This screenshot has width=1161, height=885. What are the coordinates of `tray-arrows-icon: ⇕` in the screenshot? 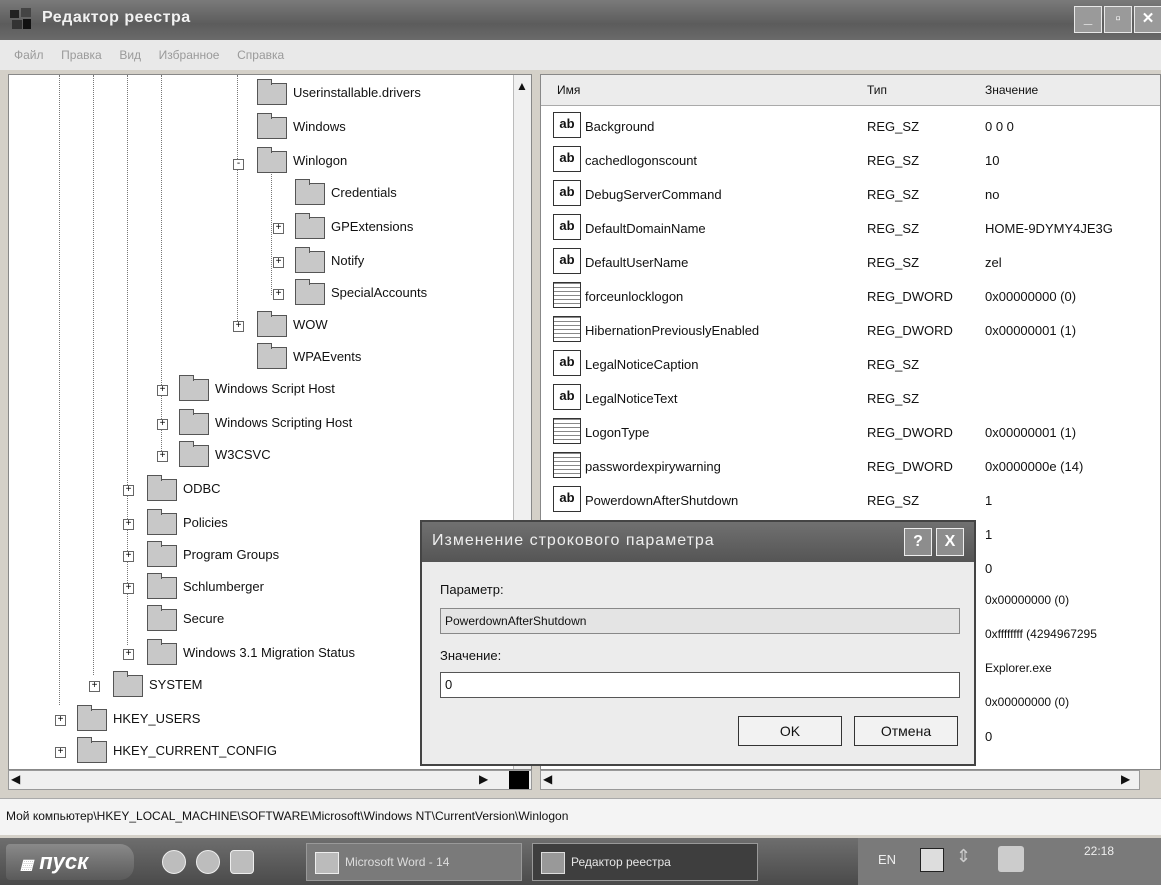 It's located at (963, 856).